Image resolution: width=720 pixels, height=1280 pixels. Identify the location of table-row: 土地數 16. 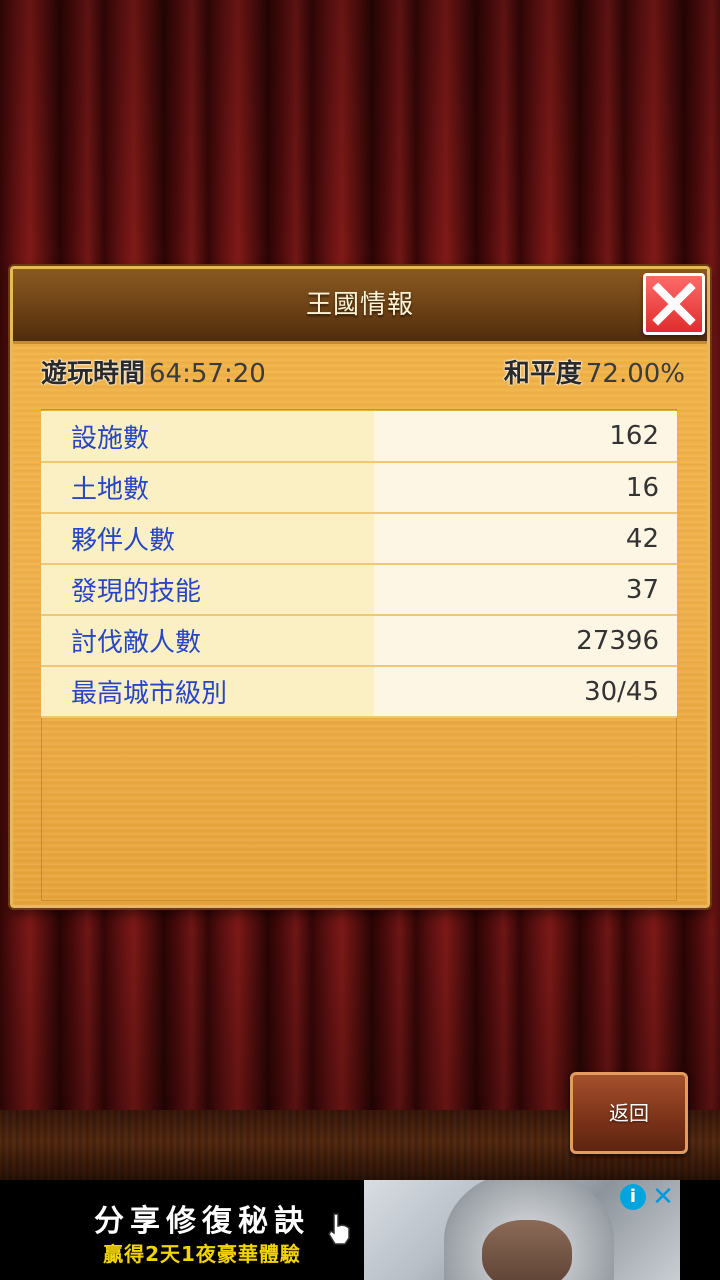
(359, 488).